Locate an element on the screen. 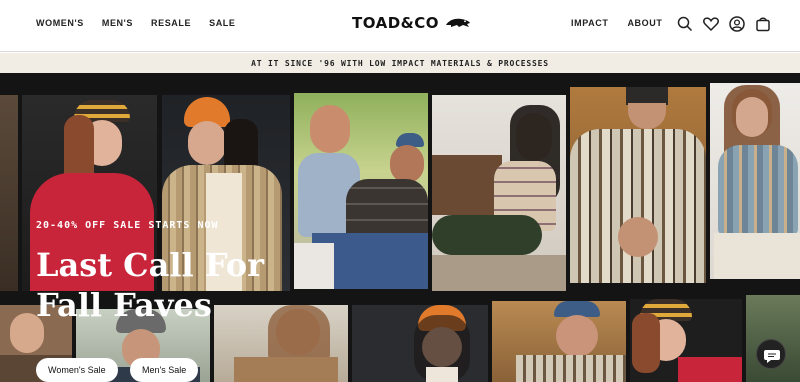 The image size is (800, 382). hero-headline: Last Call For Fall Faves is located at coordinates (150, 285).